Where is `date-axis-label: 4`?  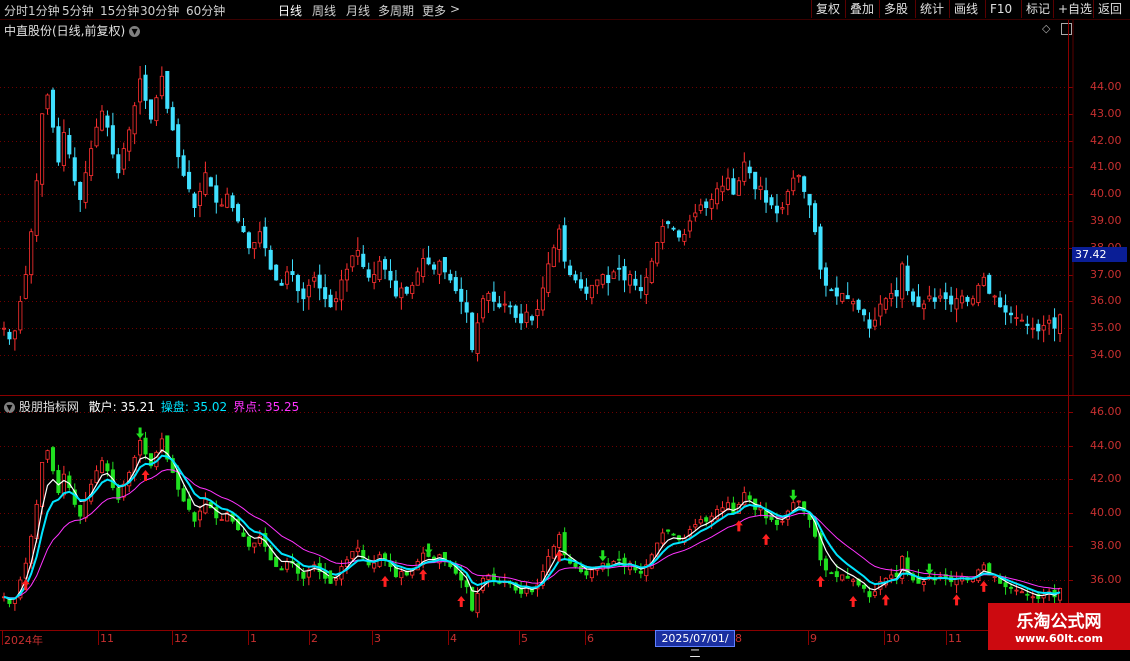 date-axis-label: 4 is located at coordinates (453, 638).